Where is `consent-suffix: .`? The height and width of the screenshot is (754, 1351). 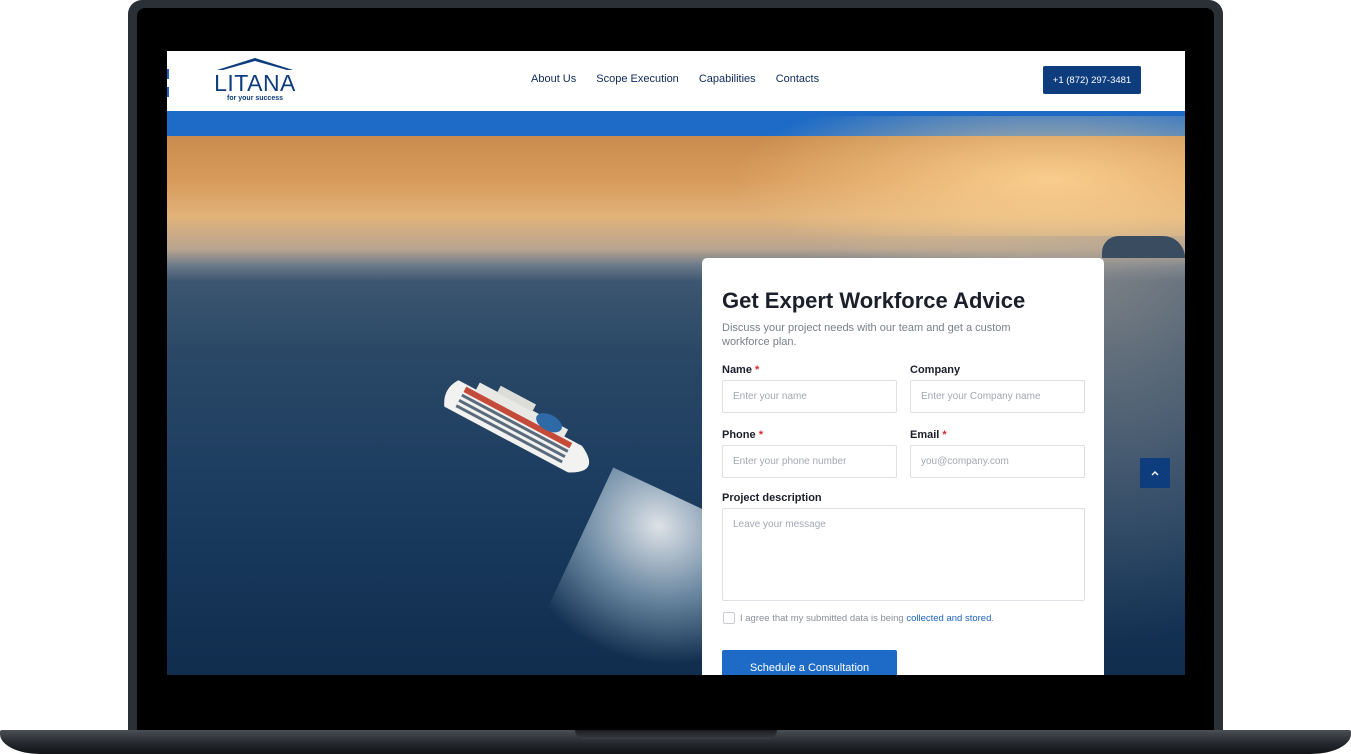 consent-suffix: . is located at coordinates (993, 618).